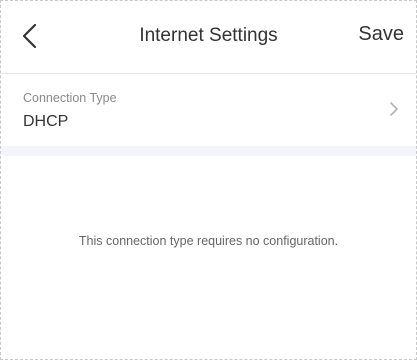  I want to click on back-button, so click(32, 36).